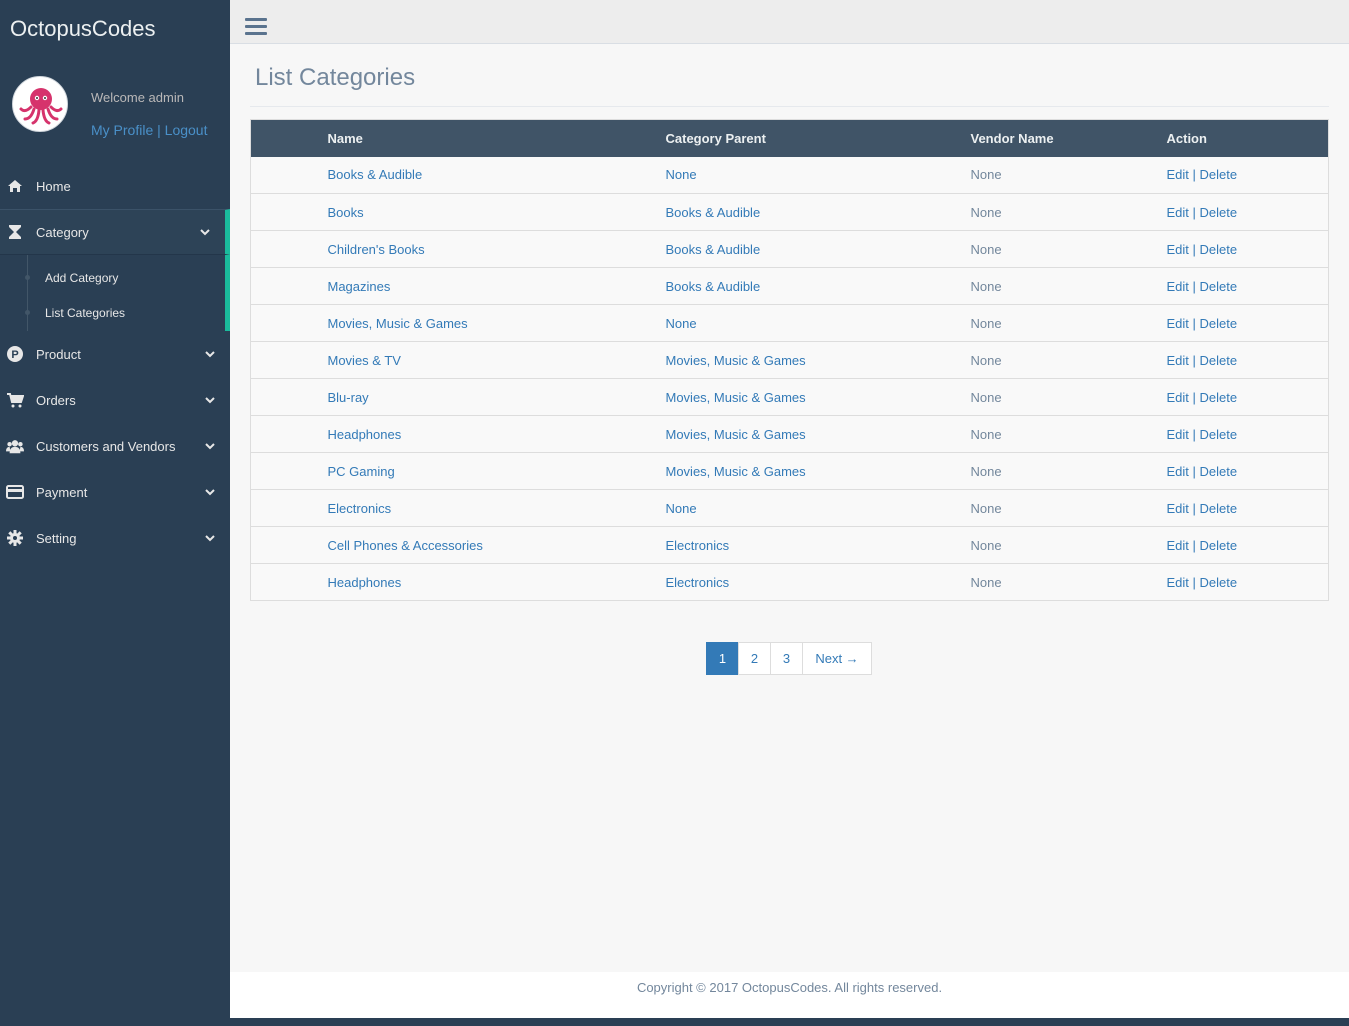 Image resolution: width=1349 pixels, height=1026 pixels. What do you see at coordinates (722, 658) in the screenshot?
I see `page-1-button: 1` at bounding box center [722, 658].